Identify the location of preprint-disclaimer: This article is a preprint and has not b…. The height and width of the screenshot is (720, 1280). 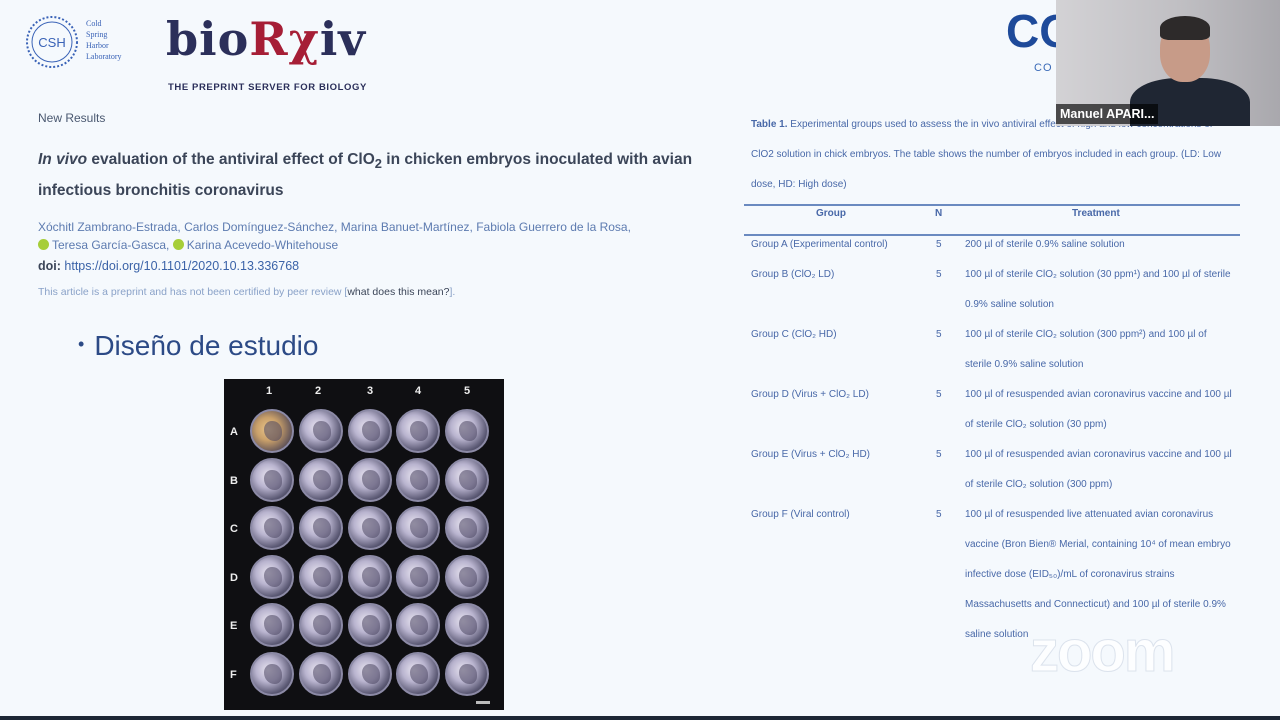
(247, 292).